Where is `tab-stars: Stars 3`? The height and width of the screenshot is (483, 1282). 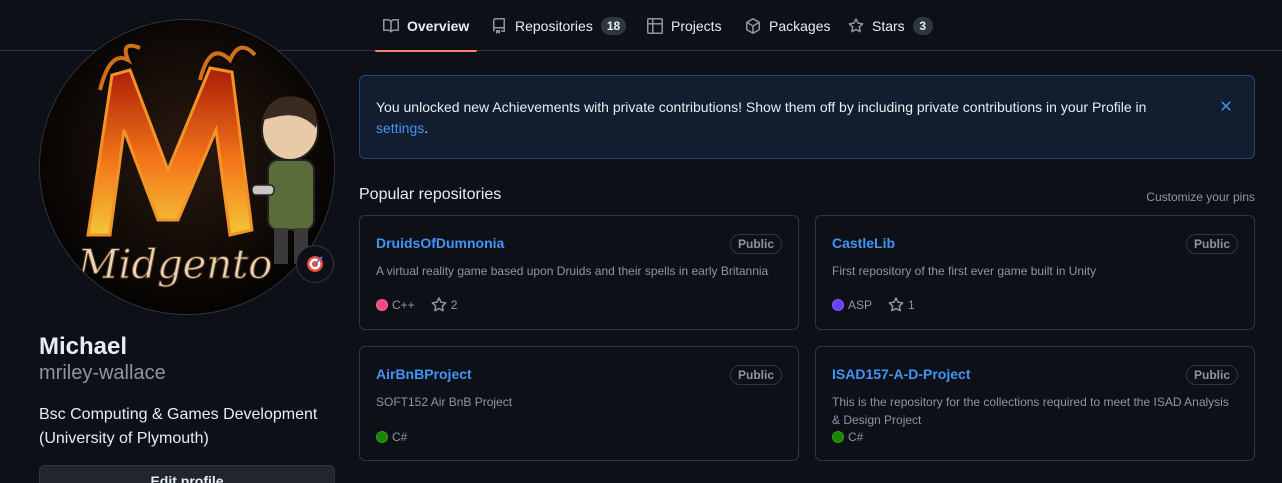
tab-stars: Stars 3 is located at coordinates (890, 25).